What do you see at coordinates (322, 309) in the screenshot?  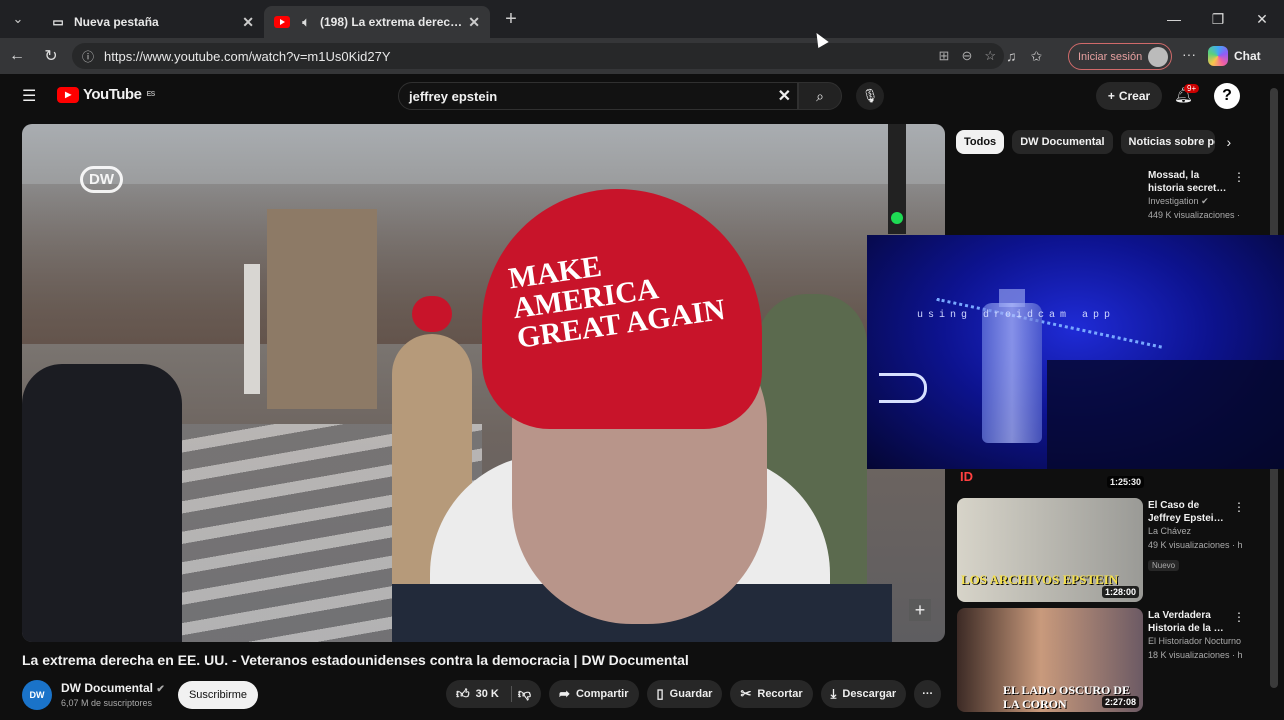 I see `video-pillar` at bounding box center [322, 309].